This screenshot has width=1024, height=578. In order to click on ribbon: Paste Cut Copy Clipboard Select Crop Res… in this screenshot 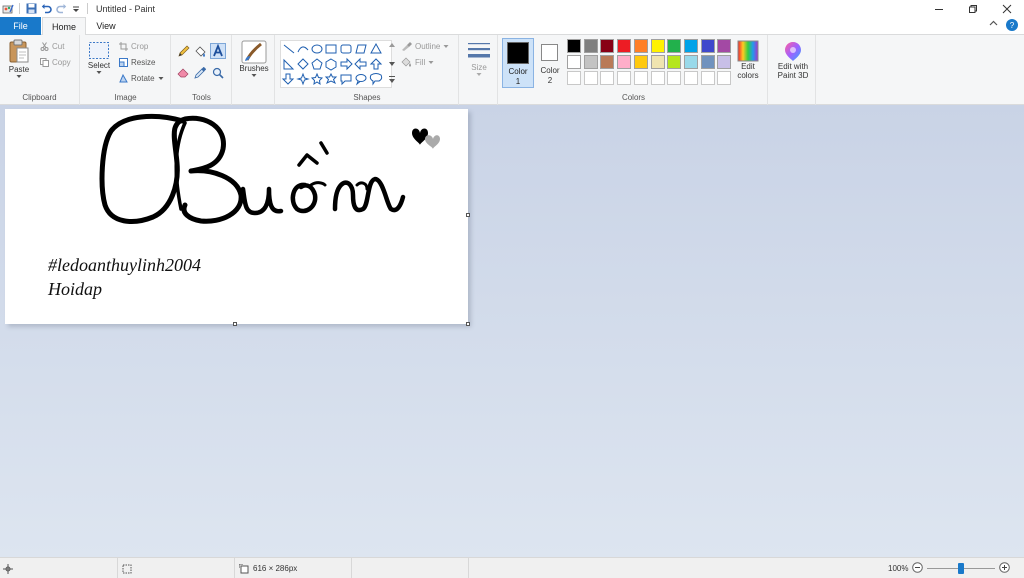, I will do `click(512, 70)`.